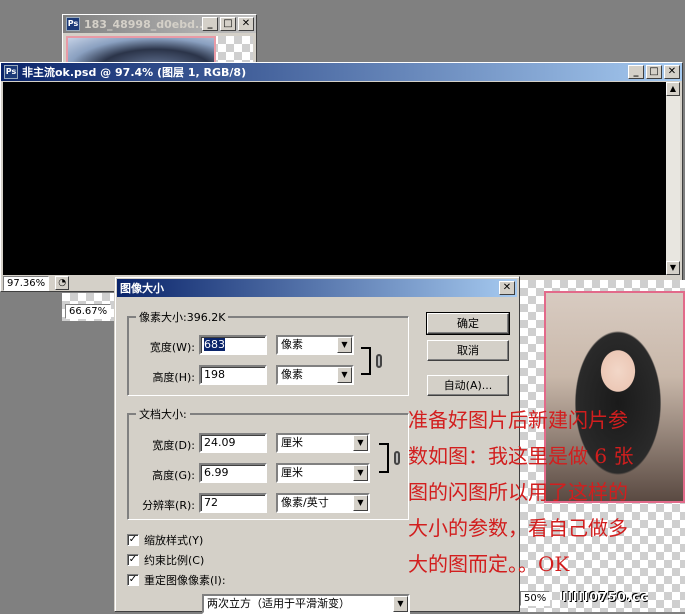 Image resolution: width=685 pixels, height=614 pixels. Describe the element at coordinates (233, 503) in the screenshot. I see `resolution-input: 72` at that location.